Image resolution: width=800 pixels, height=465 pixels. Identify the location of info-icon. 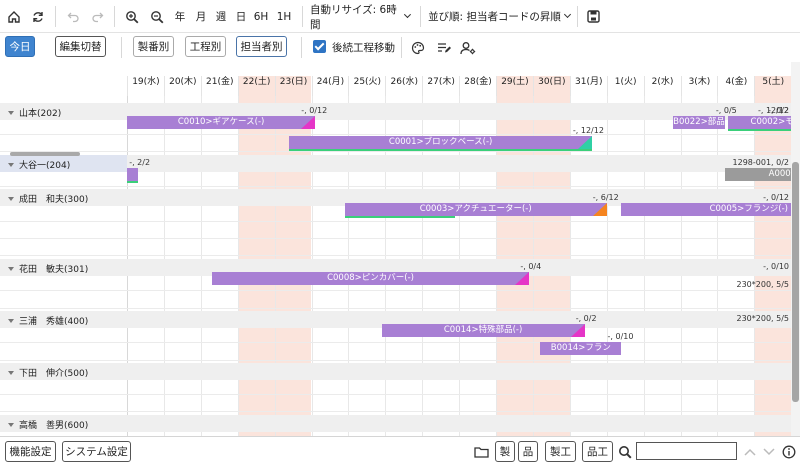
(789, 451).